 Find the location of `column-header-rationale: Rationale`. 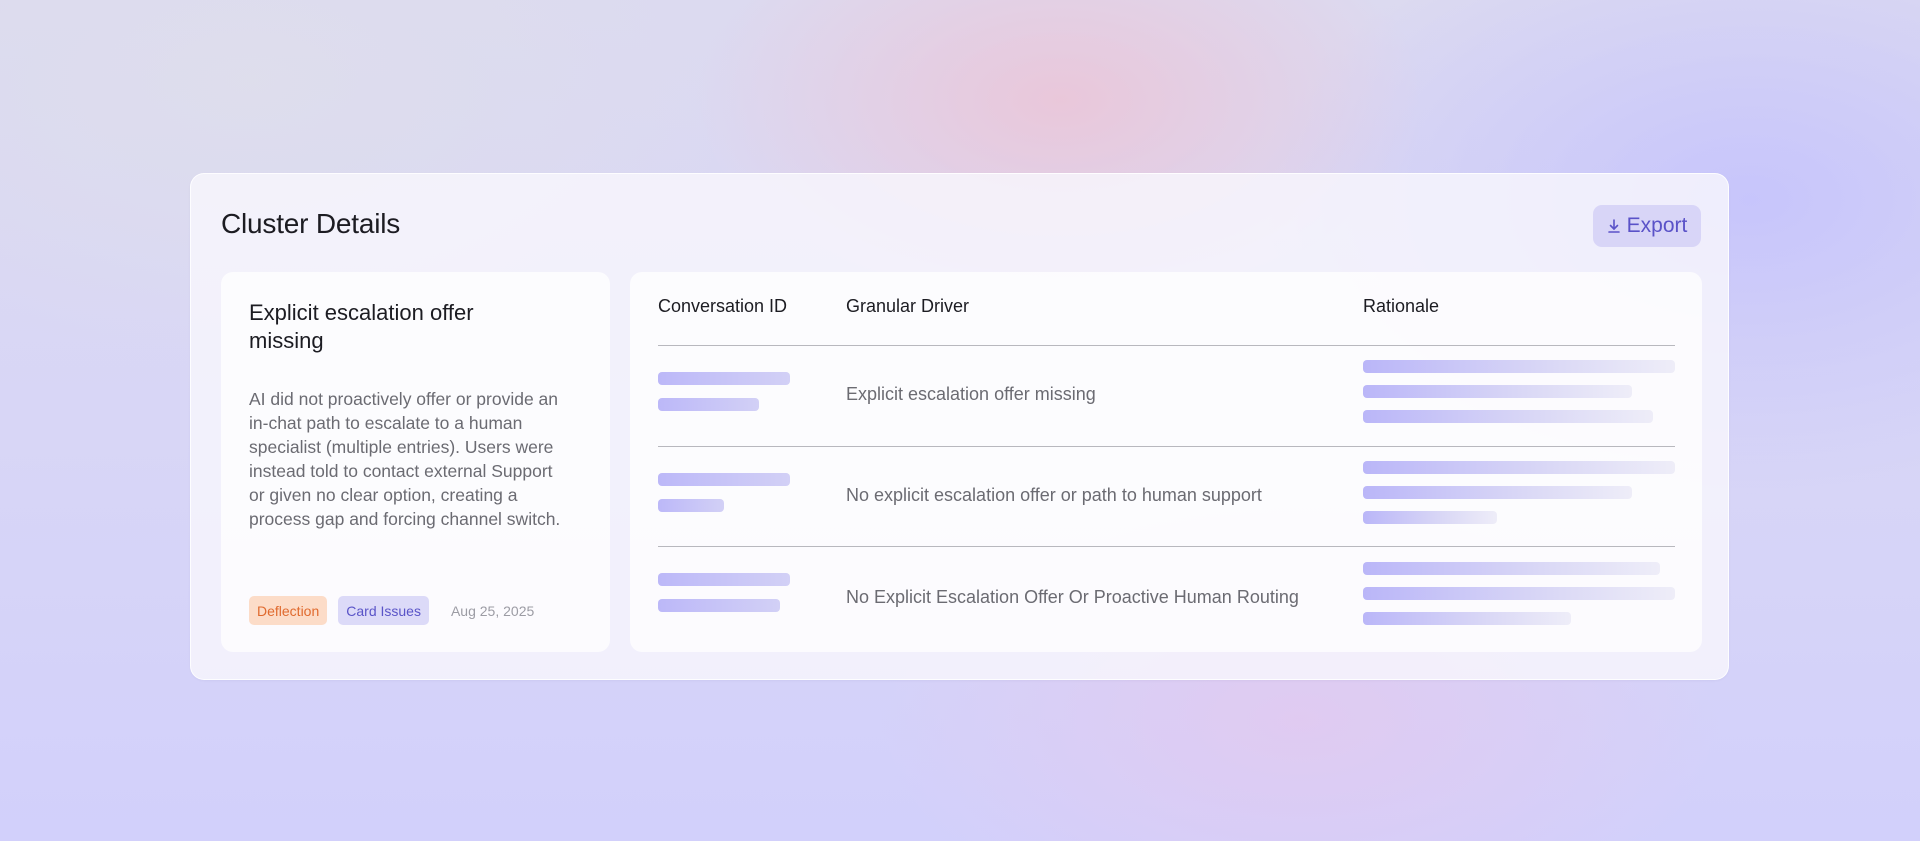

column-header-rationale: Rationale is located at coordinates (1401, 306).